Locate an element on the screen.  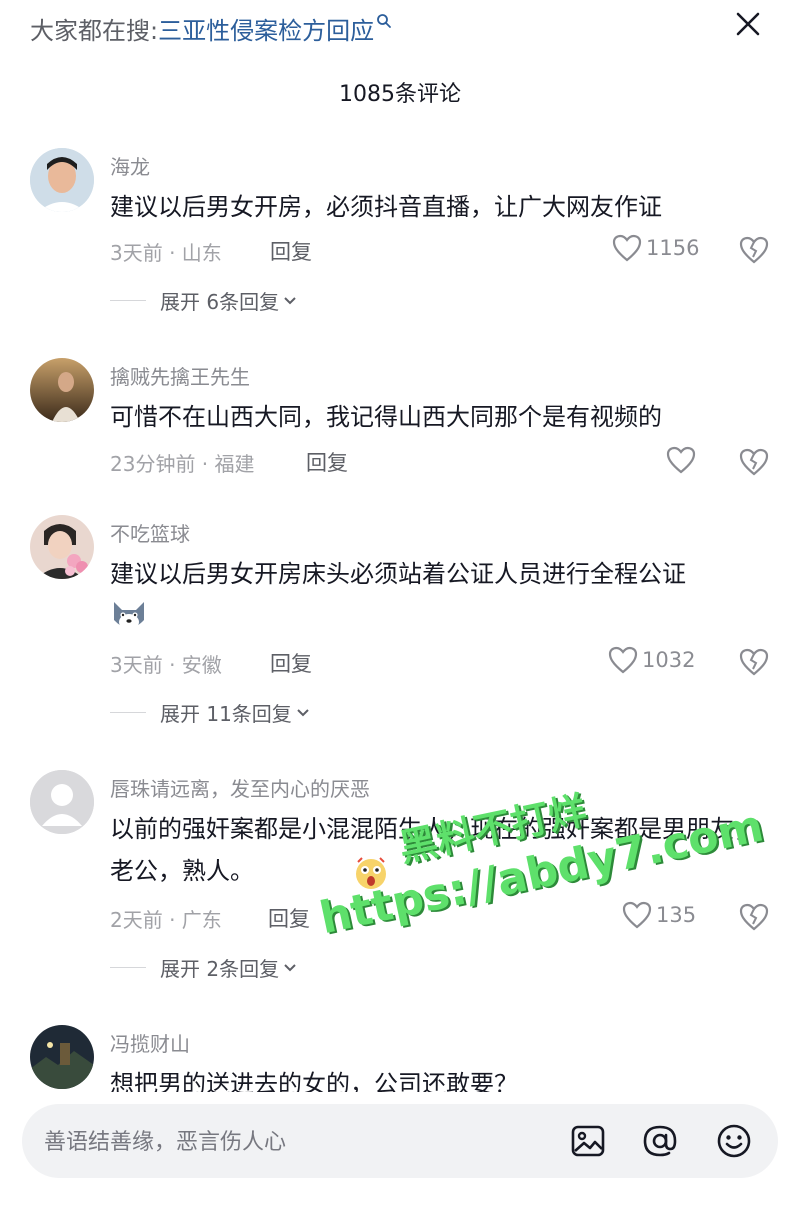
user-avatar is located at coordinates (62, 1057).